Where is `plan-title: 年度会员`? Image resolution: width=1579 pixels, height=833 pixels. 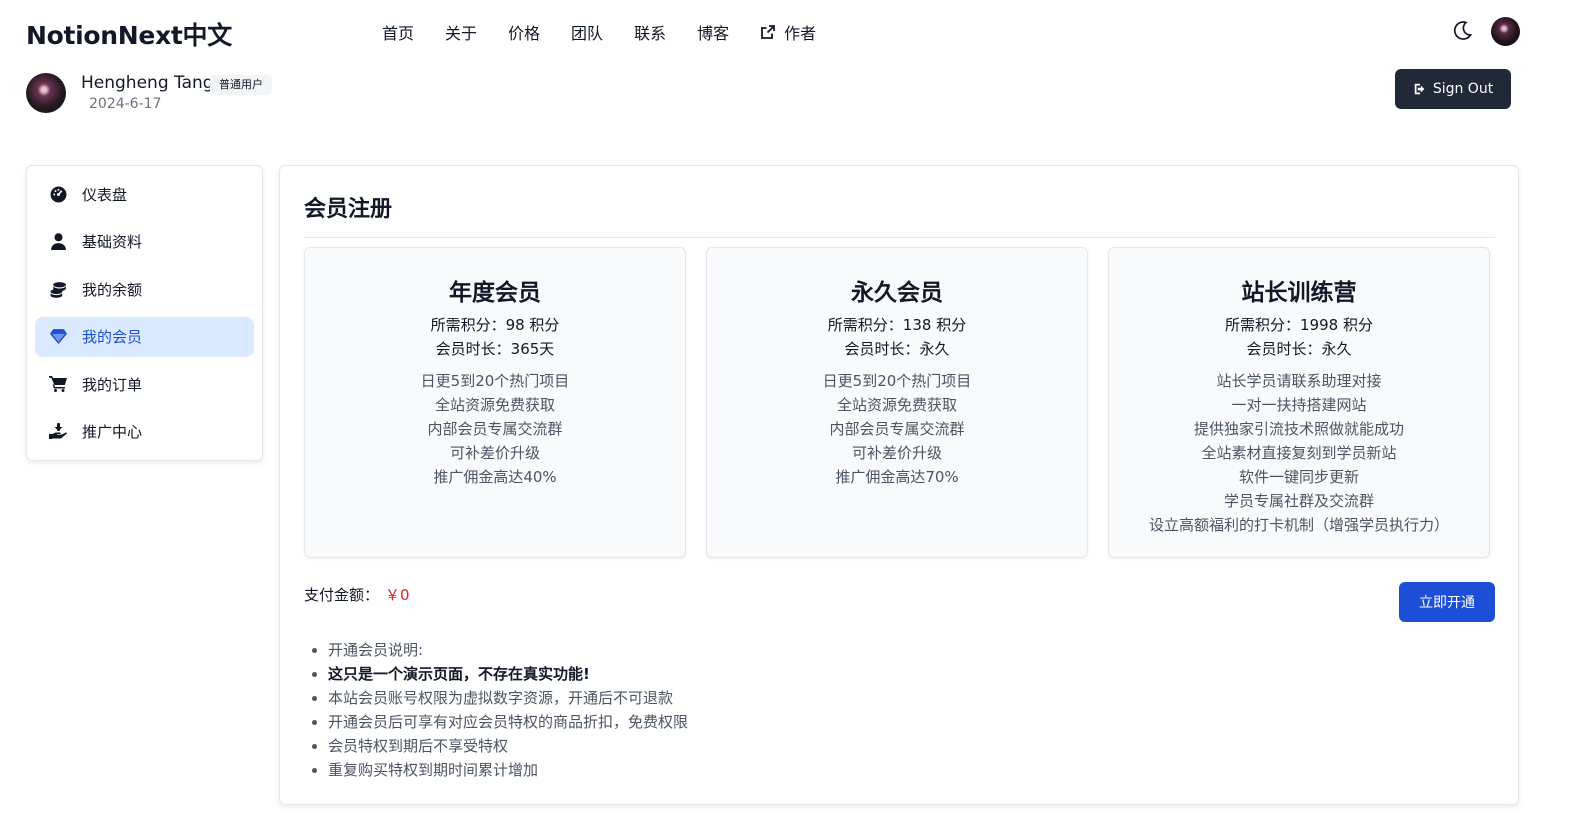 plan-title: 年度会员 is located at coordinates (495, 293).